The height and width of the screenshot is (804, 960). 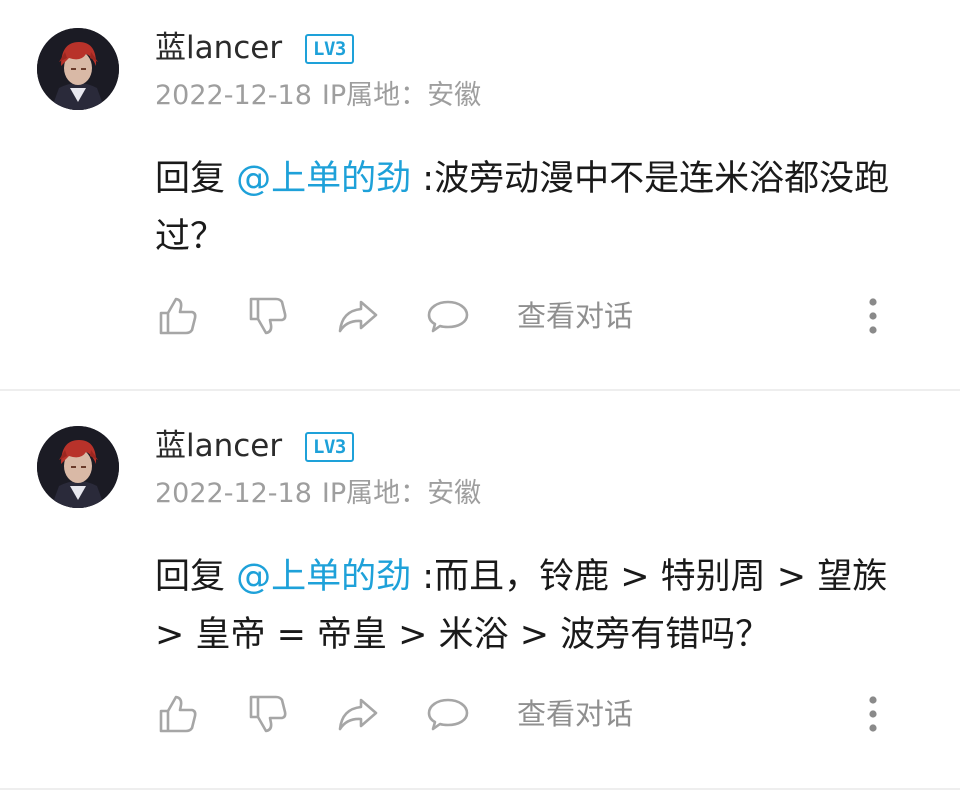 I want to click on comment-text: 回复 @上单的劲 :波旁动漫中不是连米浴都没跑过？, so click(x=535, y=208).